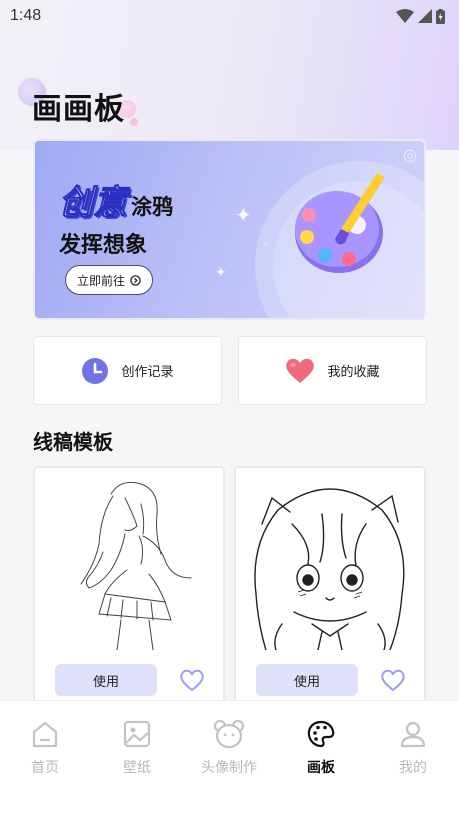 This screenshot has height=817, width=459. What do you see at coordinates (95, 370) in the screenshot?
I see `clock-icon` at bounding box center [95, 370].